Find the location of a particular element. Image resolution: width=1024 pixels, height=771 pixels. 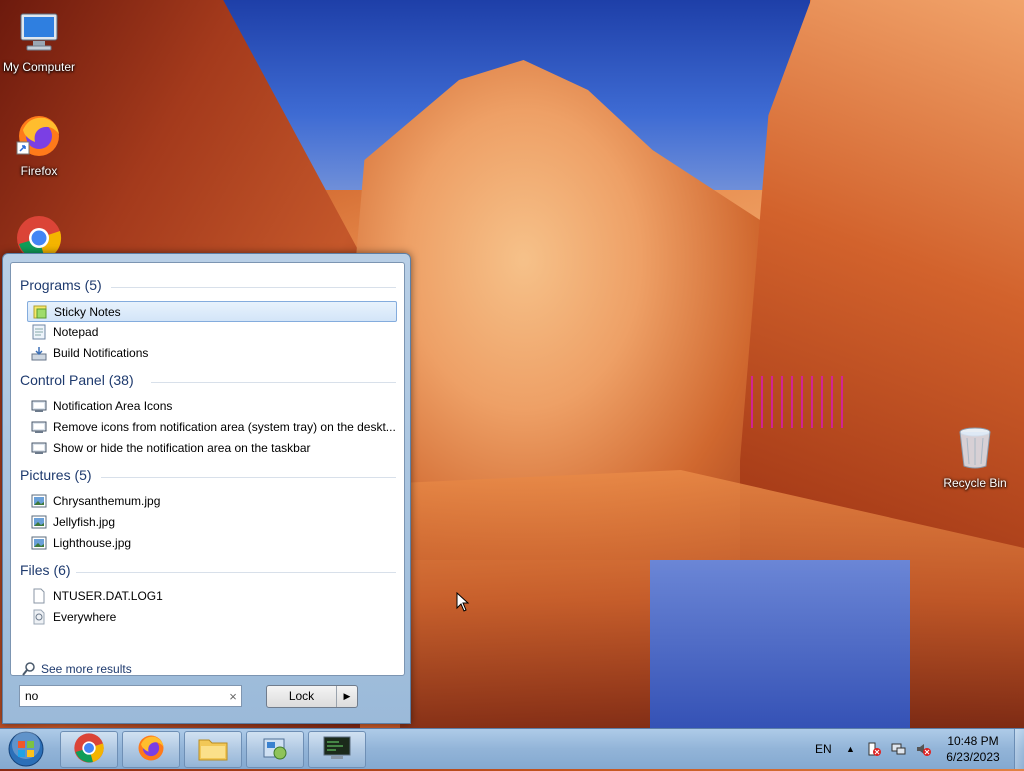

see-more-label: See more results is located at coordinates (86, 669).